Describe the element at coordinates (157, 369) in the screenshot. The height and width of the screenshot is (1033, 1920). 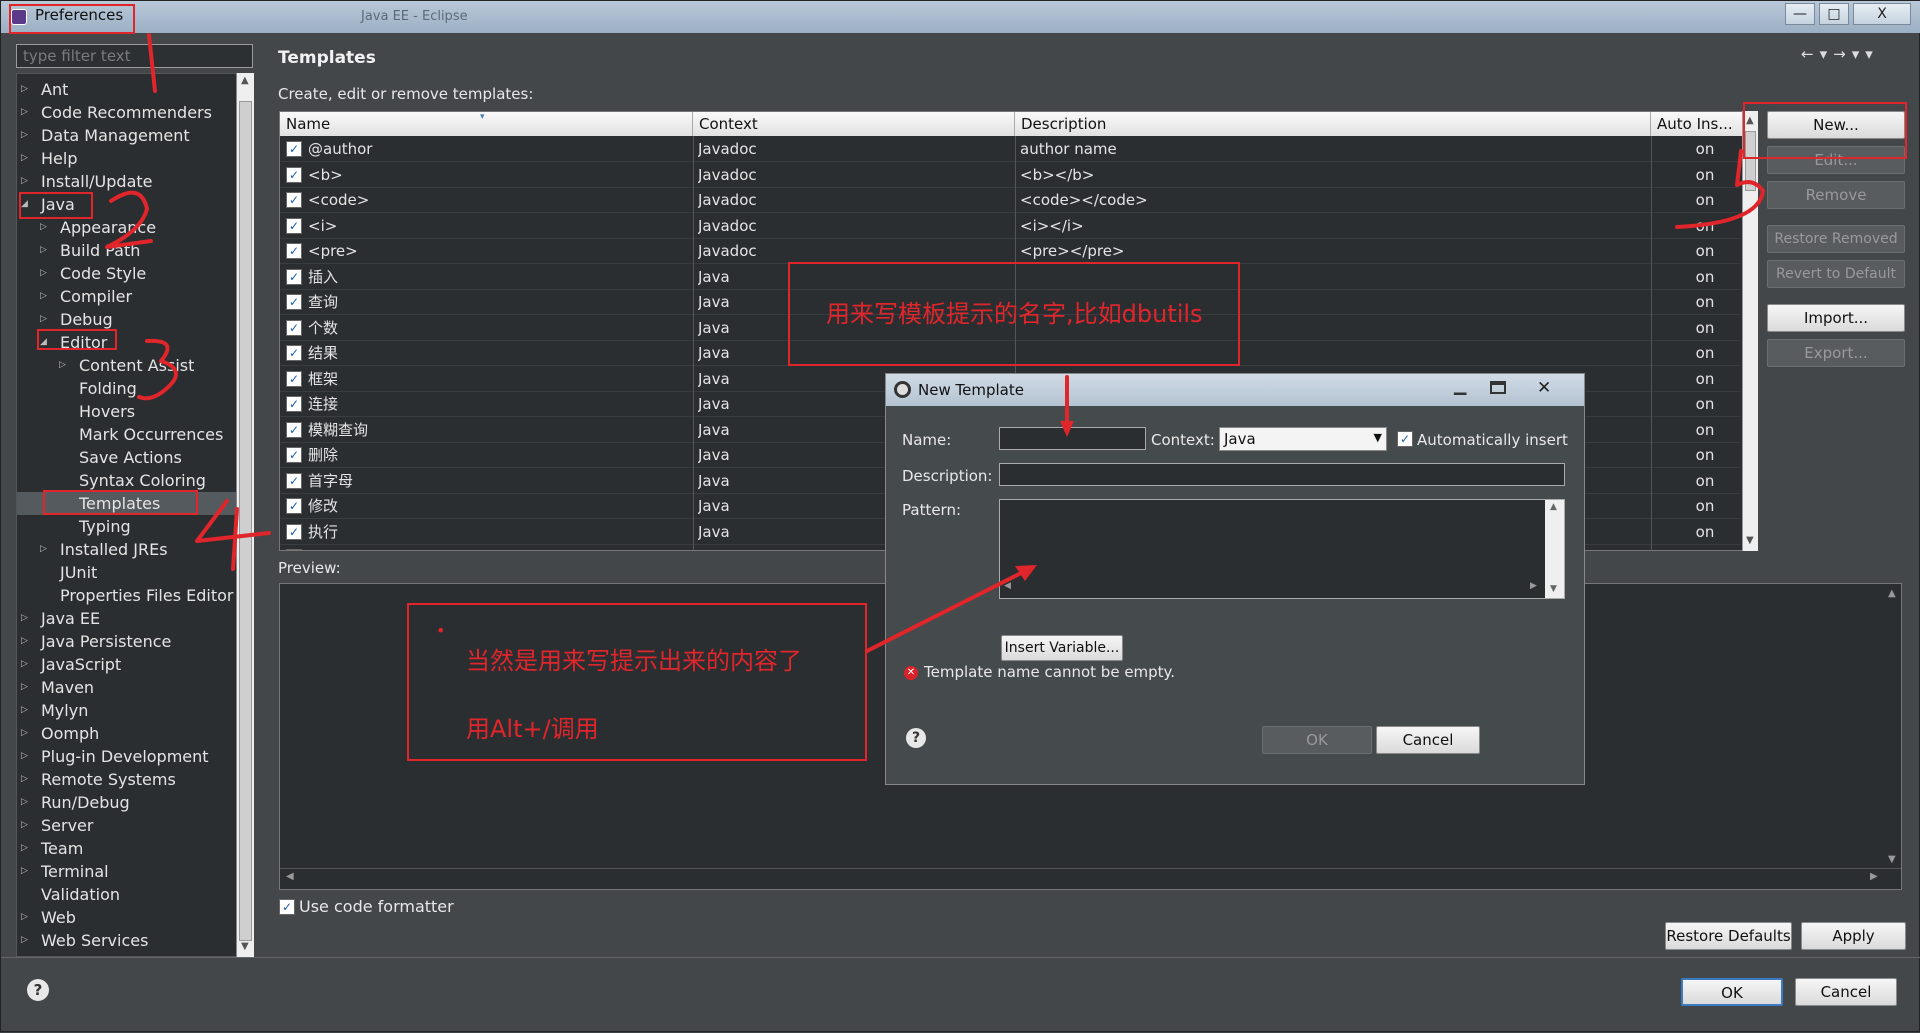
I see `handwritten-three` at that location.